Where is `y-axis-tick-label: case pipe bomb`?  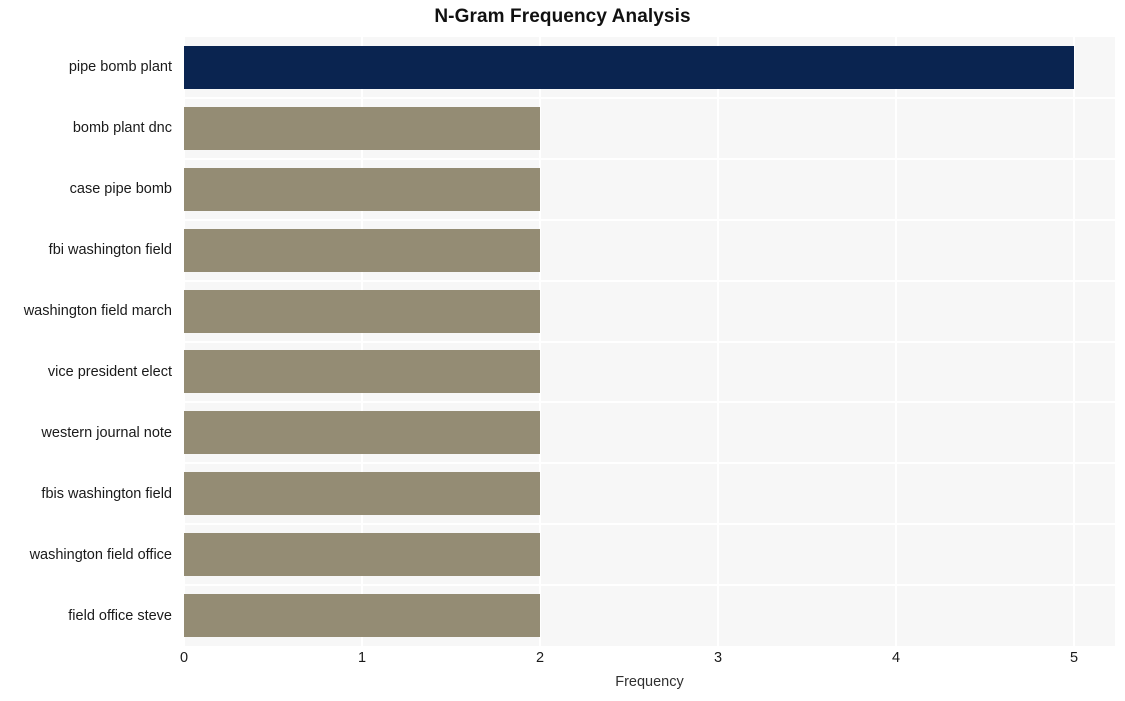 y-axis-tick-label: case pipe bomb is located at coordinates (120, 189).